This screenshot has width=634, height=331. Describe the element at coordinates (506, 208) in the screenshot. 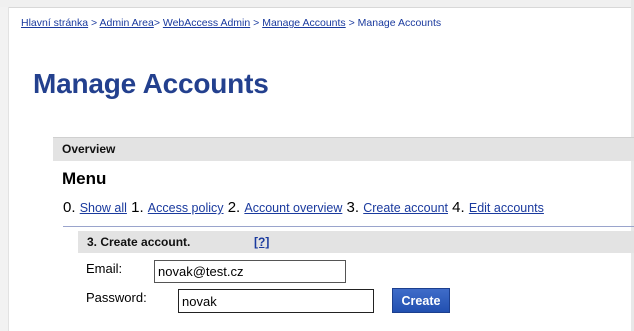

I see `menu-link-edit-accounts: Edit accounts` at that location.